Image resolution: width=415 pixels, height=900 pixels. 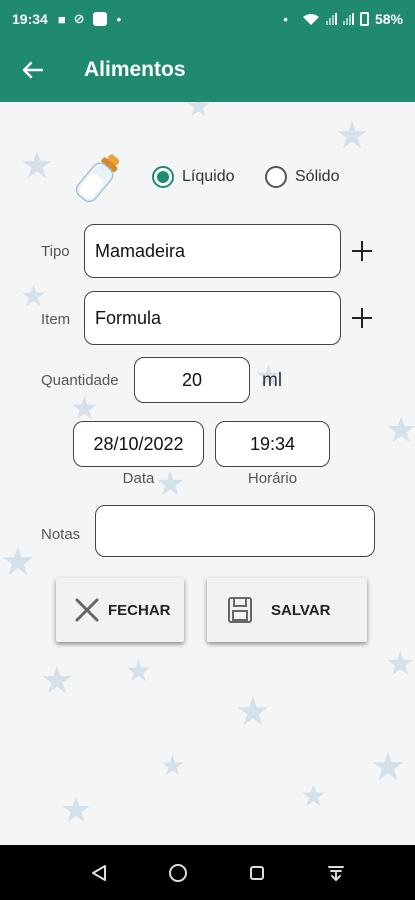 What do you see at coordinates (364, 19) in the screenshot?
I see `battery-icon` at bounding box center [364, 19].